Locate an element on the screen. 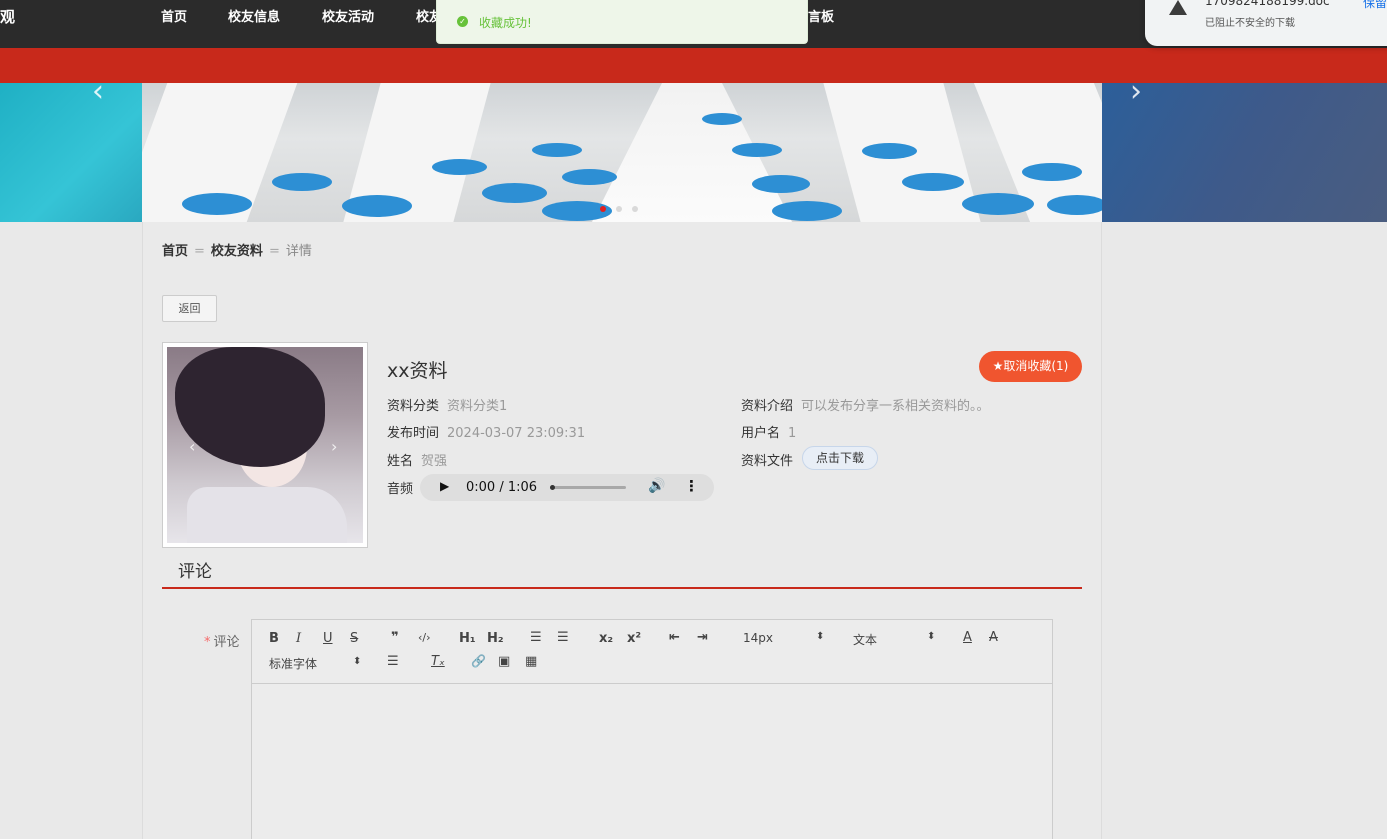 Image resolution: width=1387 pixels, height=839 pixels. h2-button: H₂ is located at coordinates (495, 638).